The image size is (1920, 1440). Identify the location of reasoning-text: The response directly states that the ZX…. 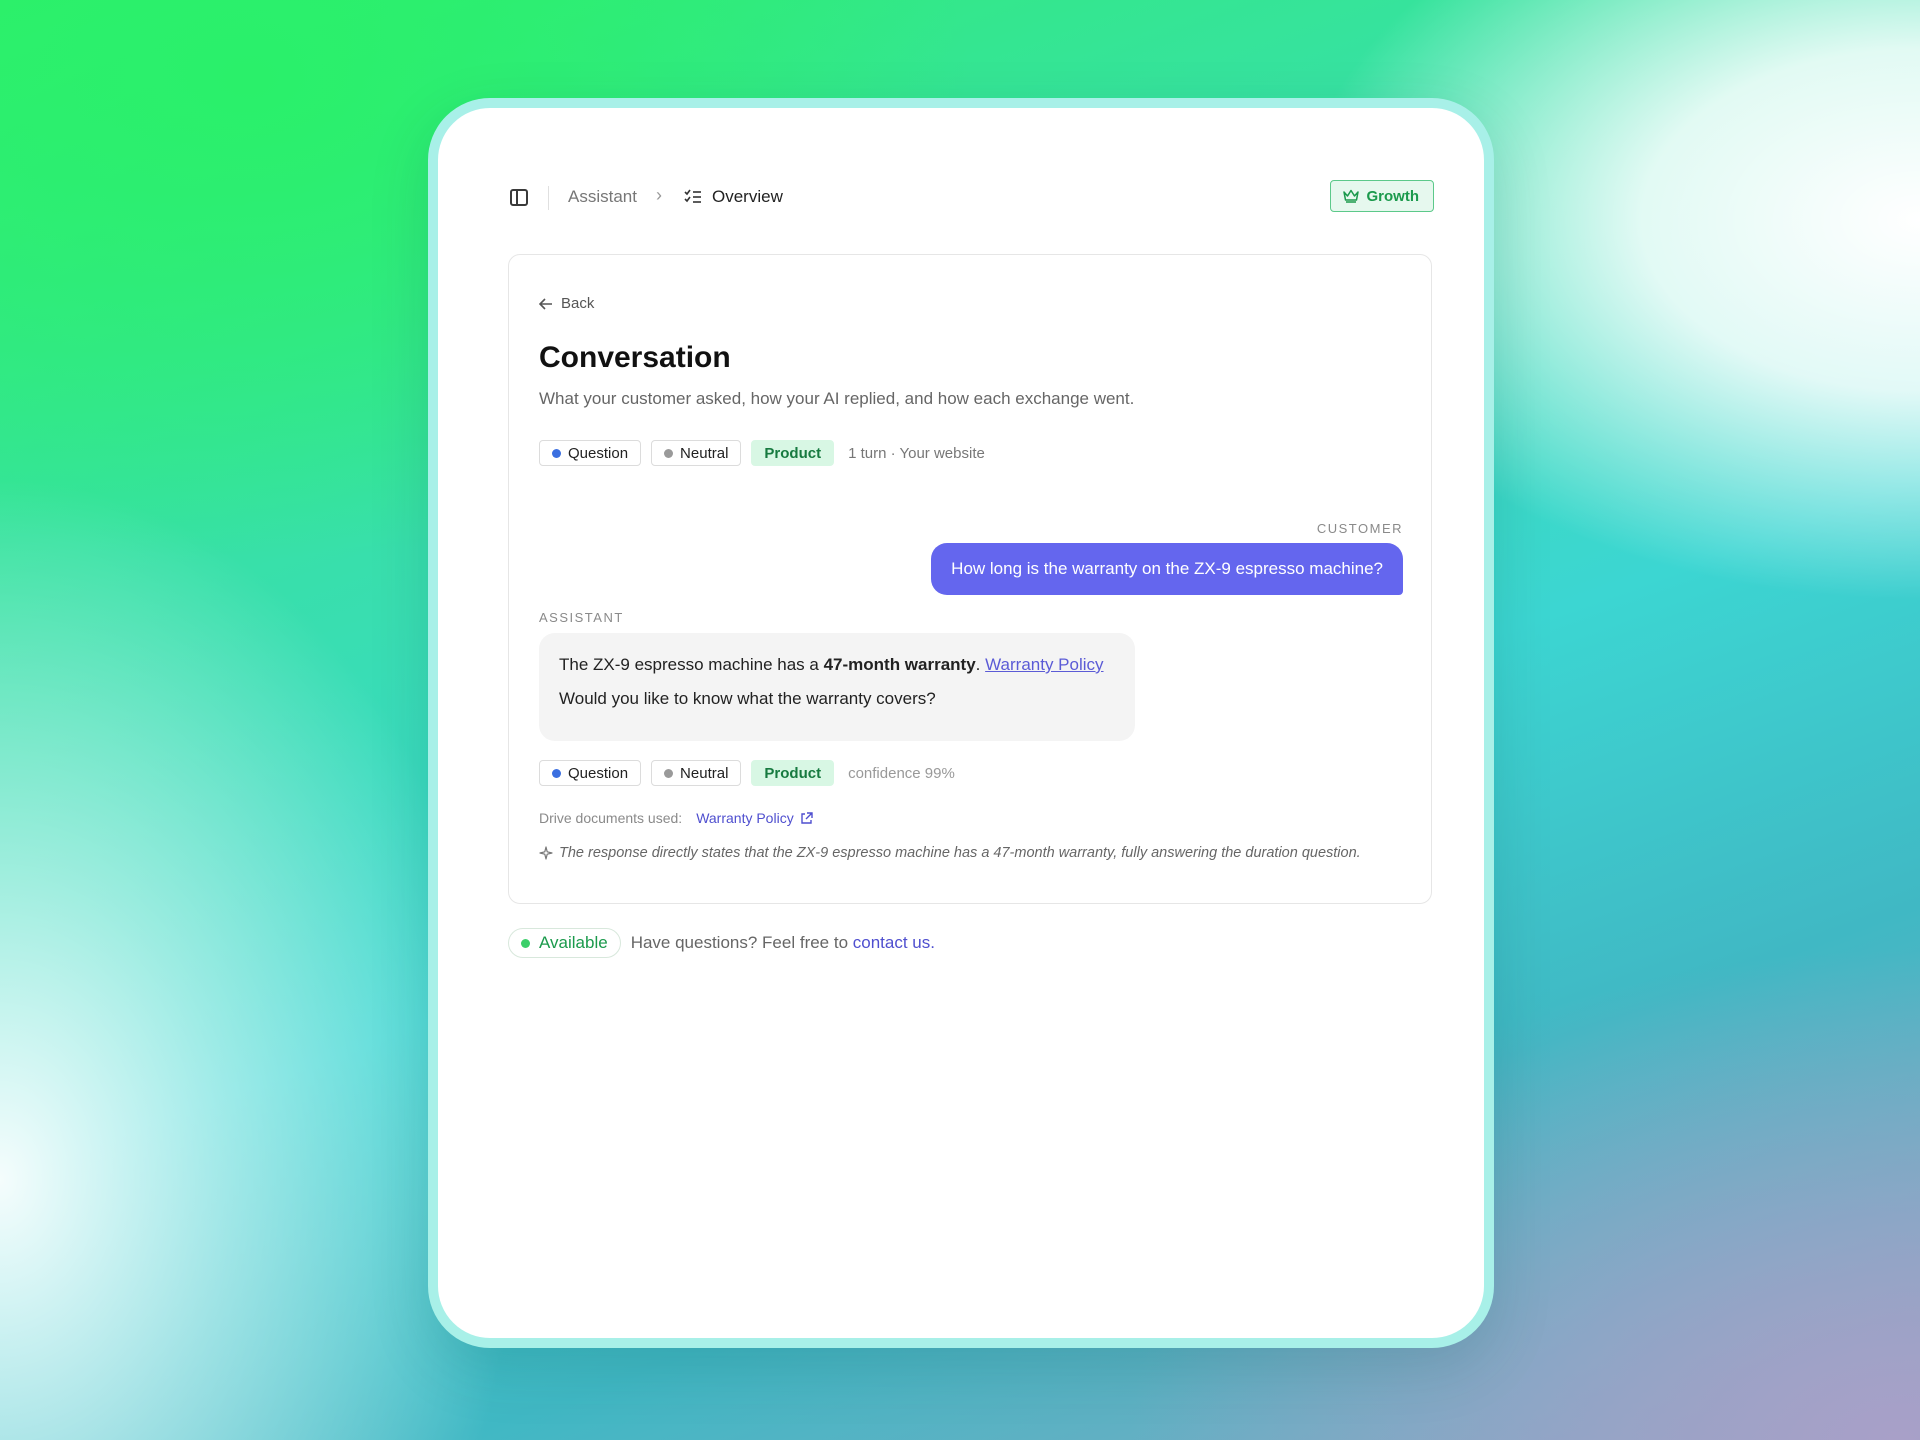
(960, 853).